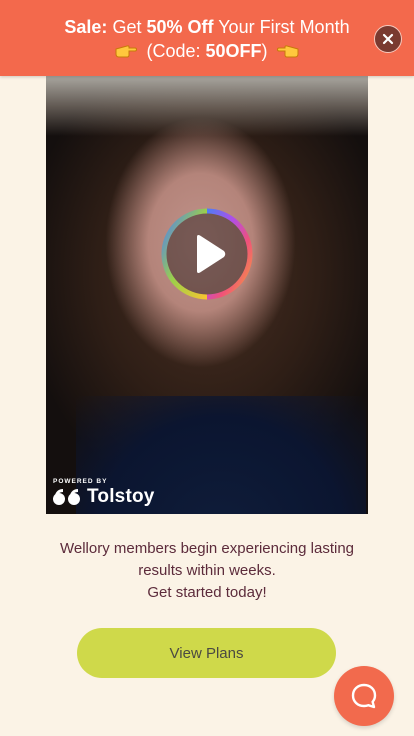 The width and height of the screenshot is (414, 736). I want to click on promo-line-1: Sale: Get 50% Off Your First Month, so click(207, 27).